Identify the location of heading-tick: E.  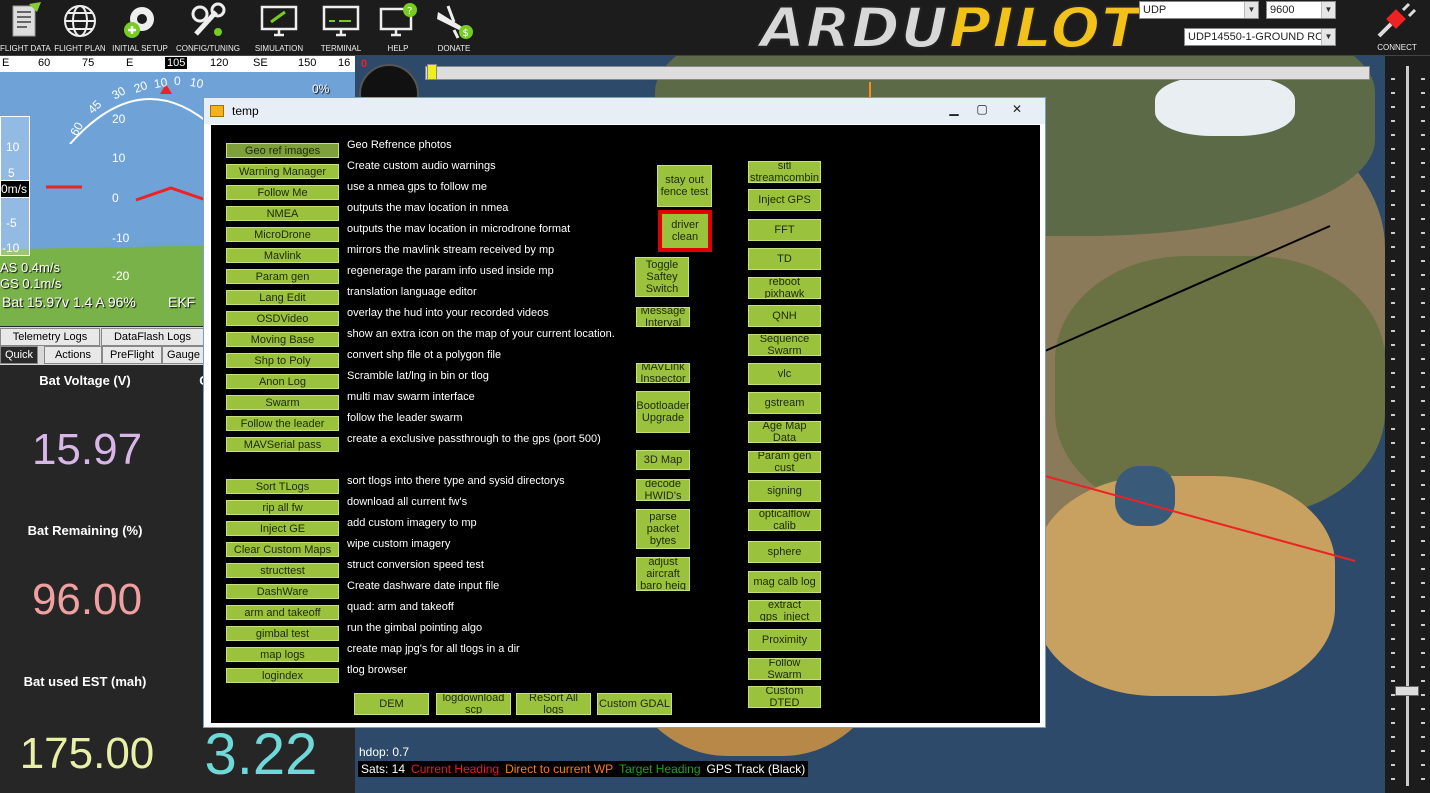
(130, 63).